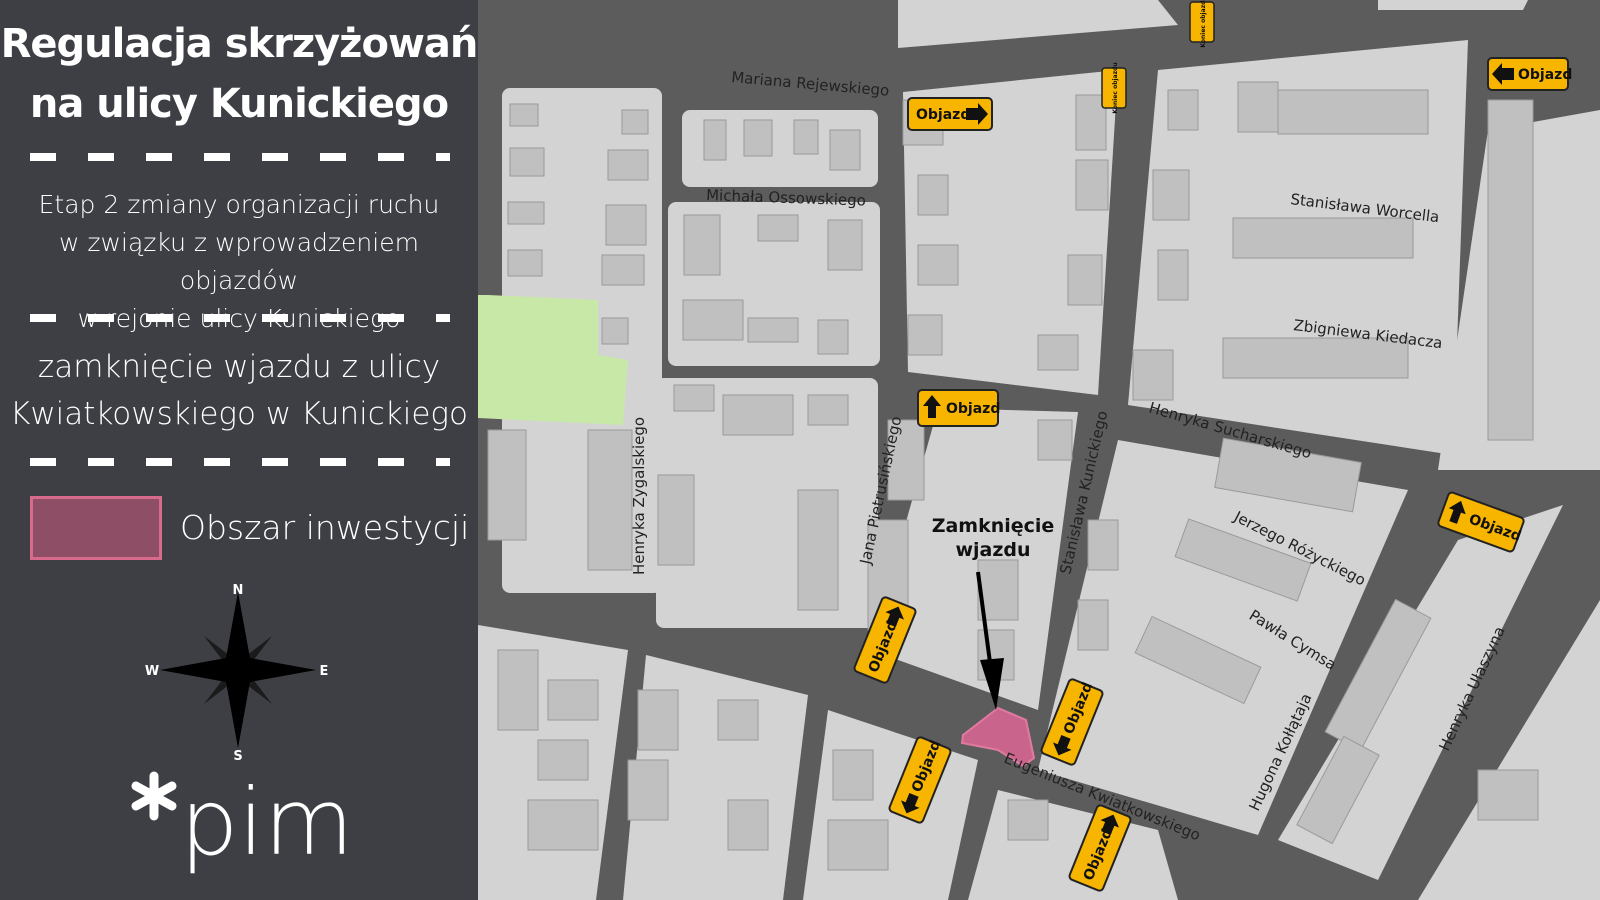 The width and height of the screenshot is (1600, 900). Describe the element at coordinates (238, 590) in the screenshot. I see `compass-north-label: N` at that location.